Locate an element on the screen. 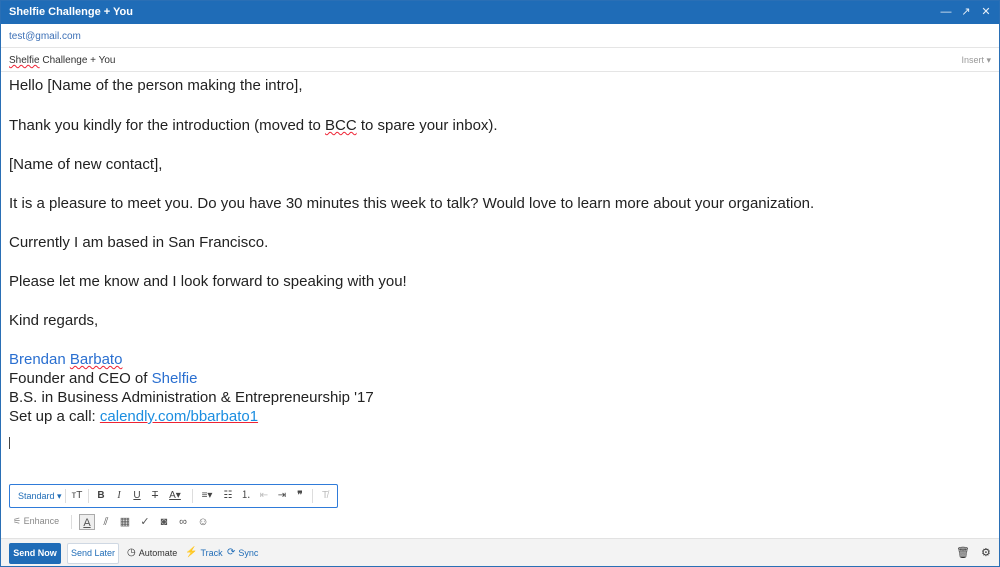 This screenshot has height=567, width=1000. subject-rest: Challenge + You is located at coordinates (77, 60).